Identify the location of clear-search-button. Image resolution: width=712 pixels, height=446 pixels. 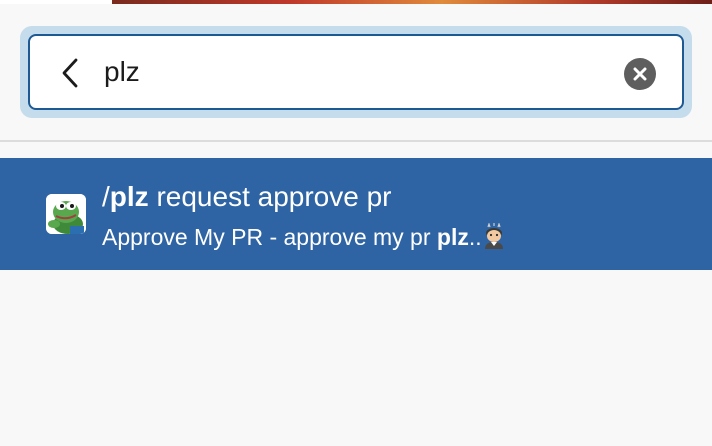
(640, 74).